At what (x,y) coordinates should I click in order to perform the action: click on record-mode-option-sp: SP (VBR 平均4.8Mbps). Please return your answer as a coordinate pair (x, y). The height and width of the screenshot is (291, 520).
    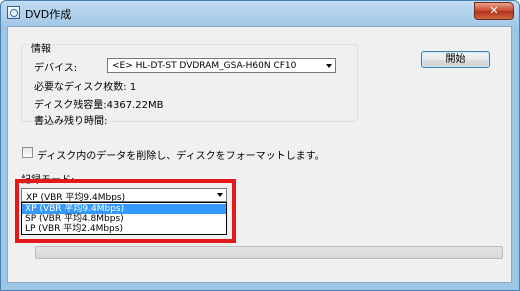
    Looking at the image, I should click on (124, 219).